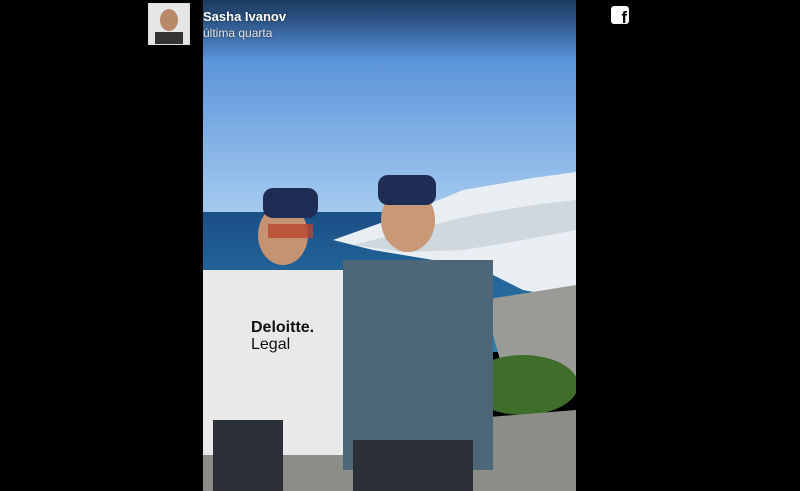 The height and width of the screenshot is (491, 800). I want to click on avatar, so click(169, 24).